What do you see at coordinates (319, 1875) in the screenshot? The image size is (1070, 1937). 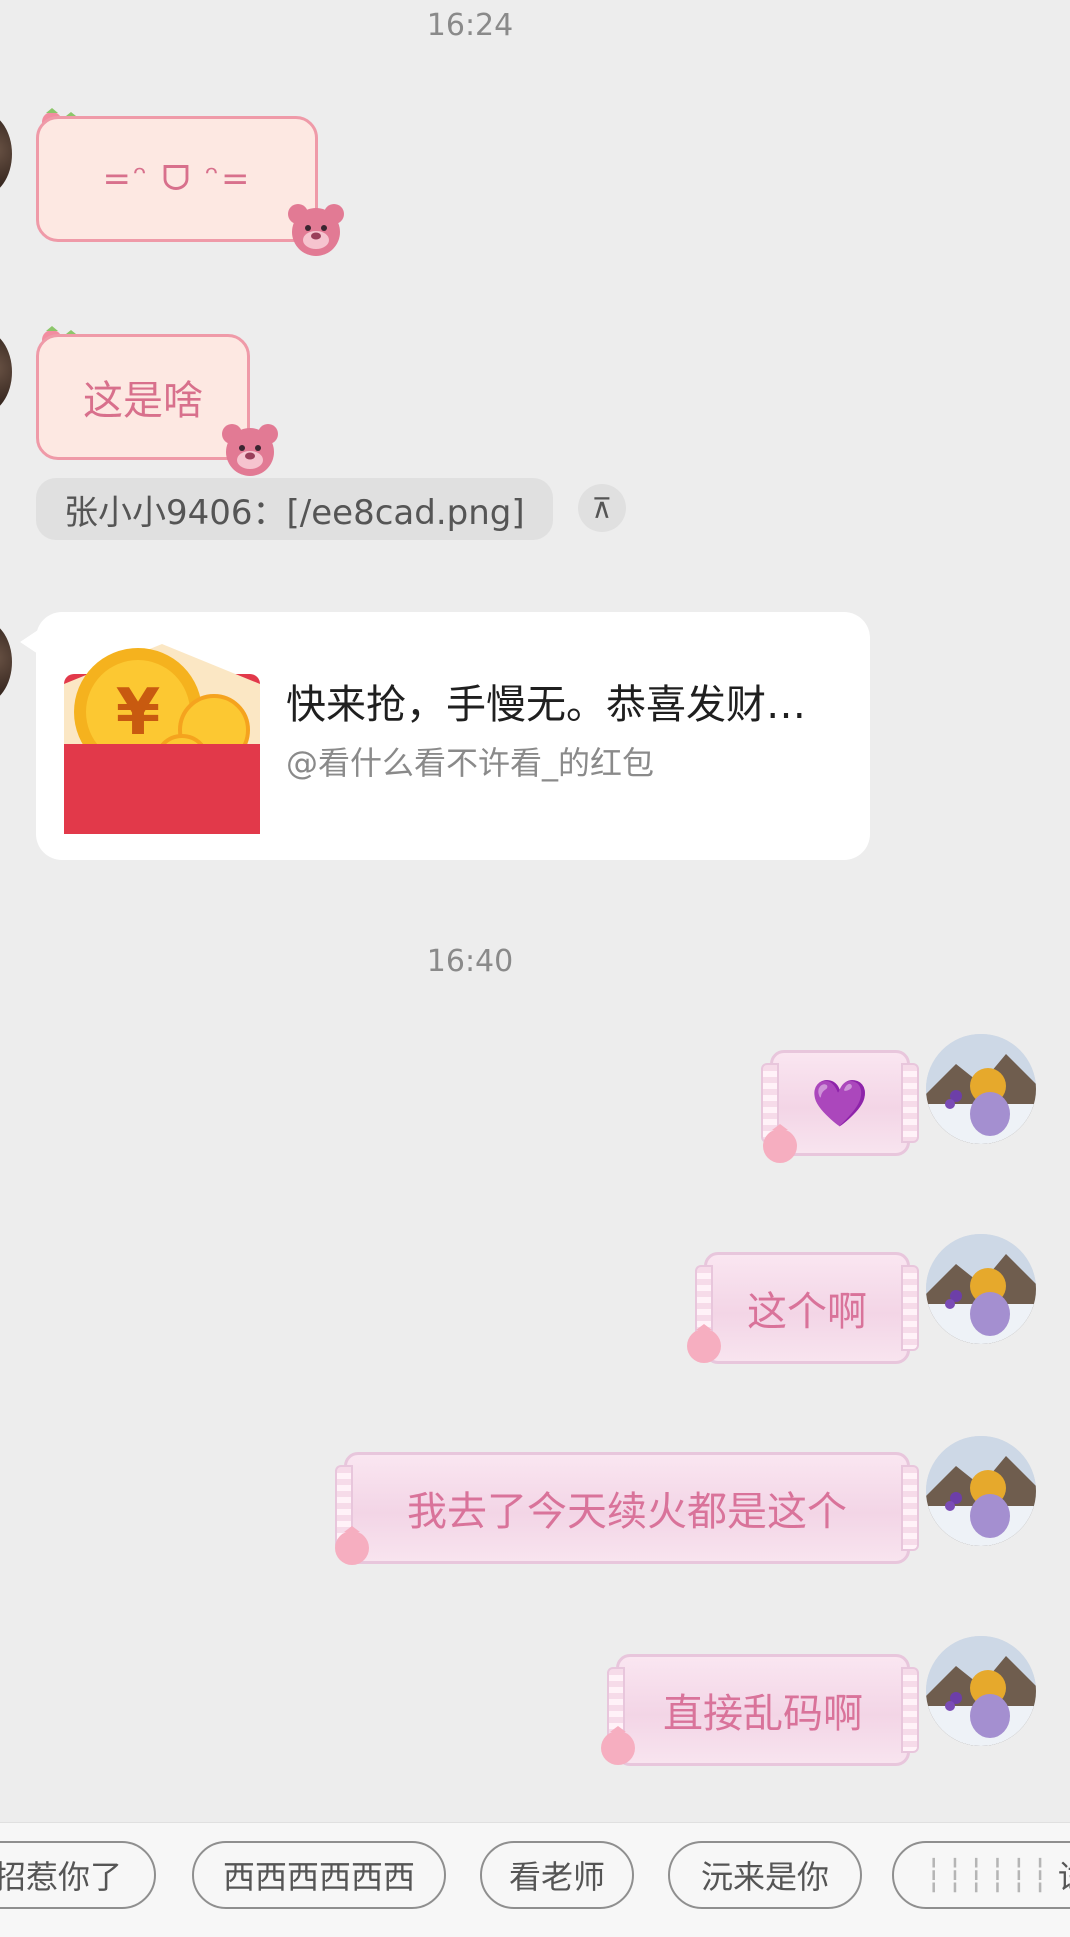 I see `quick-reply-chip: 西西西西西西` at bounding box center [319, 1875].